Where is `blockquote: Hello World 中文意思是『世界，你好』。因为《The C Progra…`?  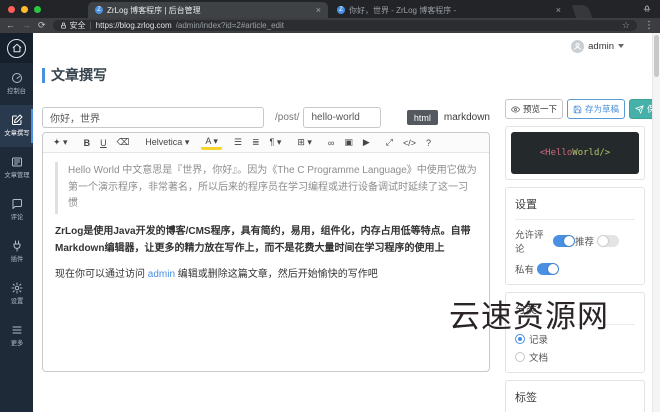
blockquote: Hello World 中文意思是『世界，你好』。因为《The C Progra… is located at coordinates (266, 188).